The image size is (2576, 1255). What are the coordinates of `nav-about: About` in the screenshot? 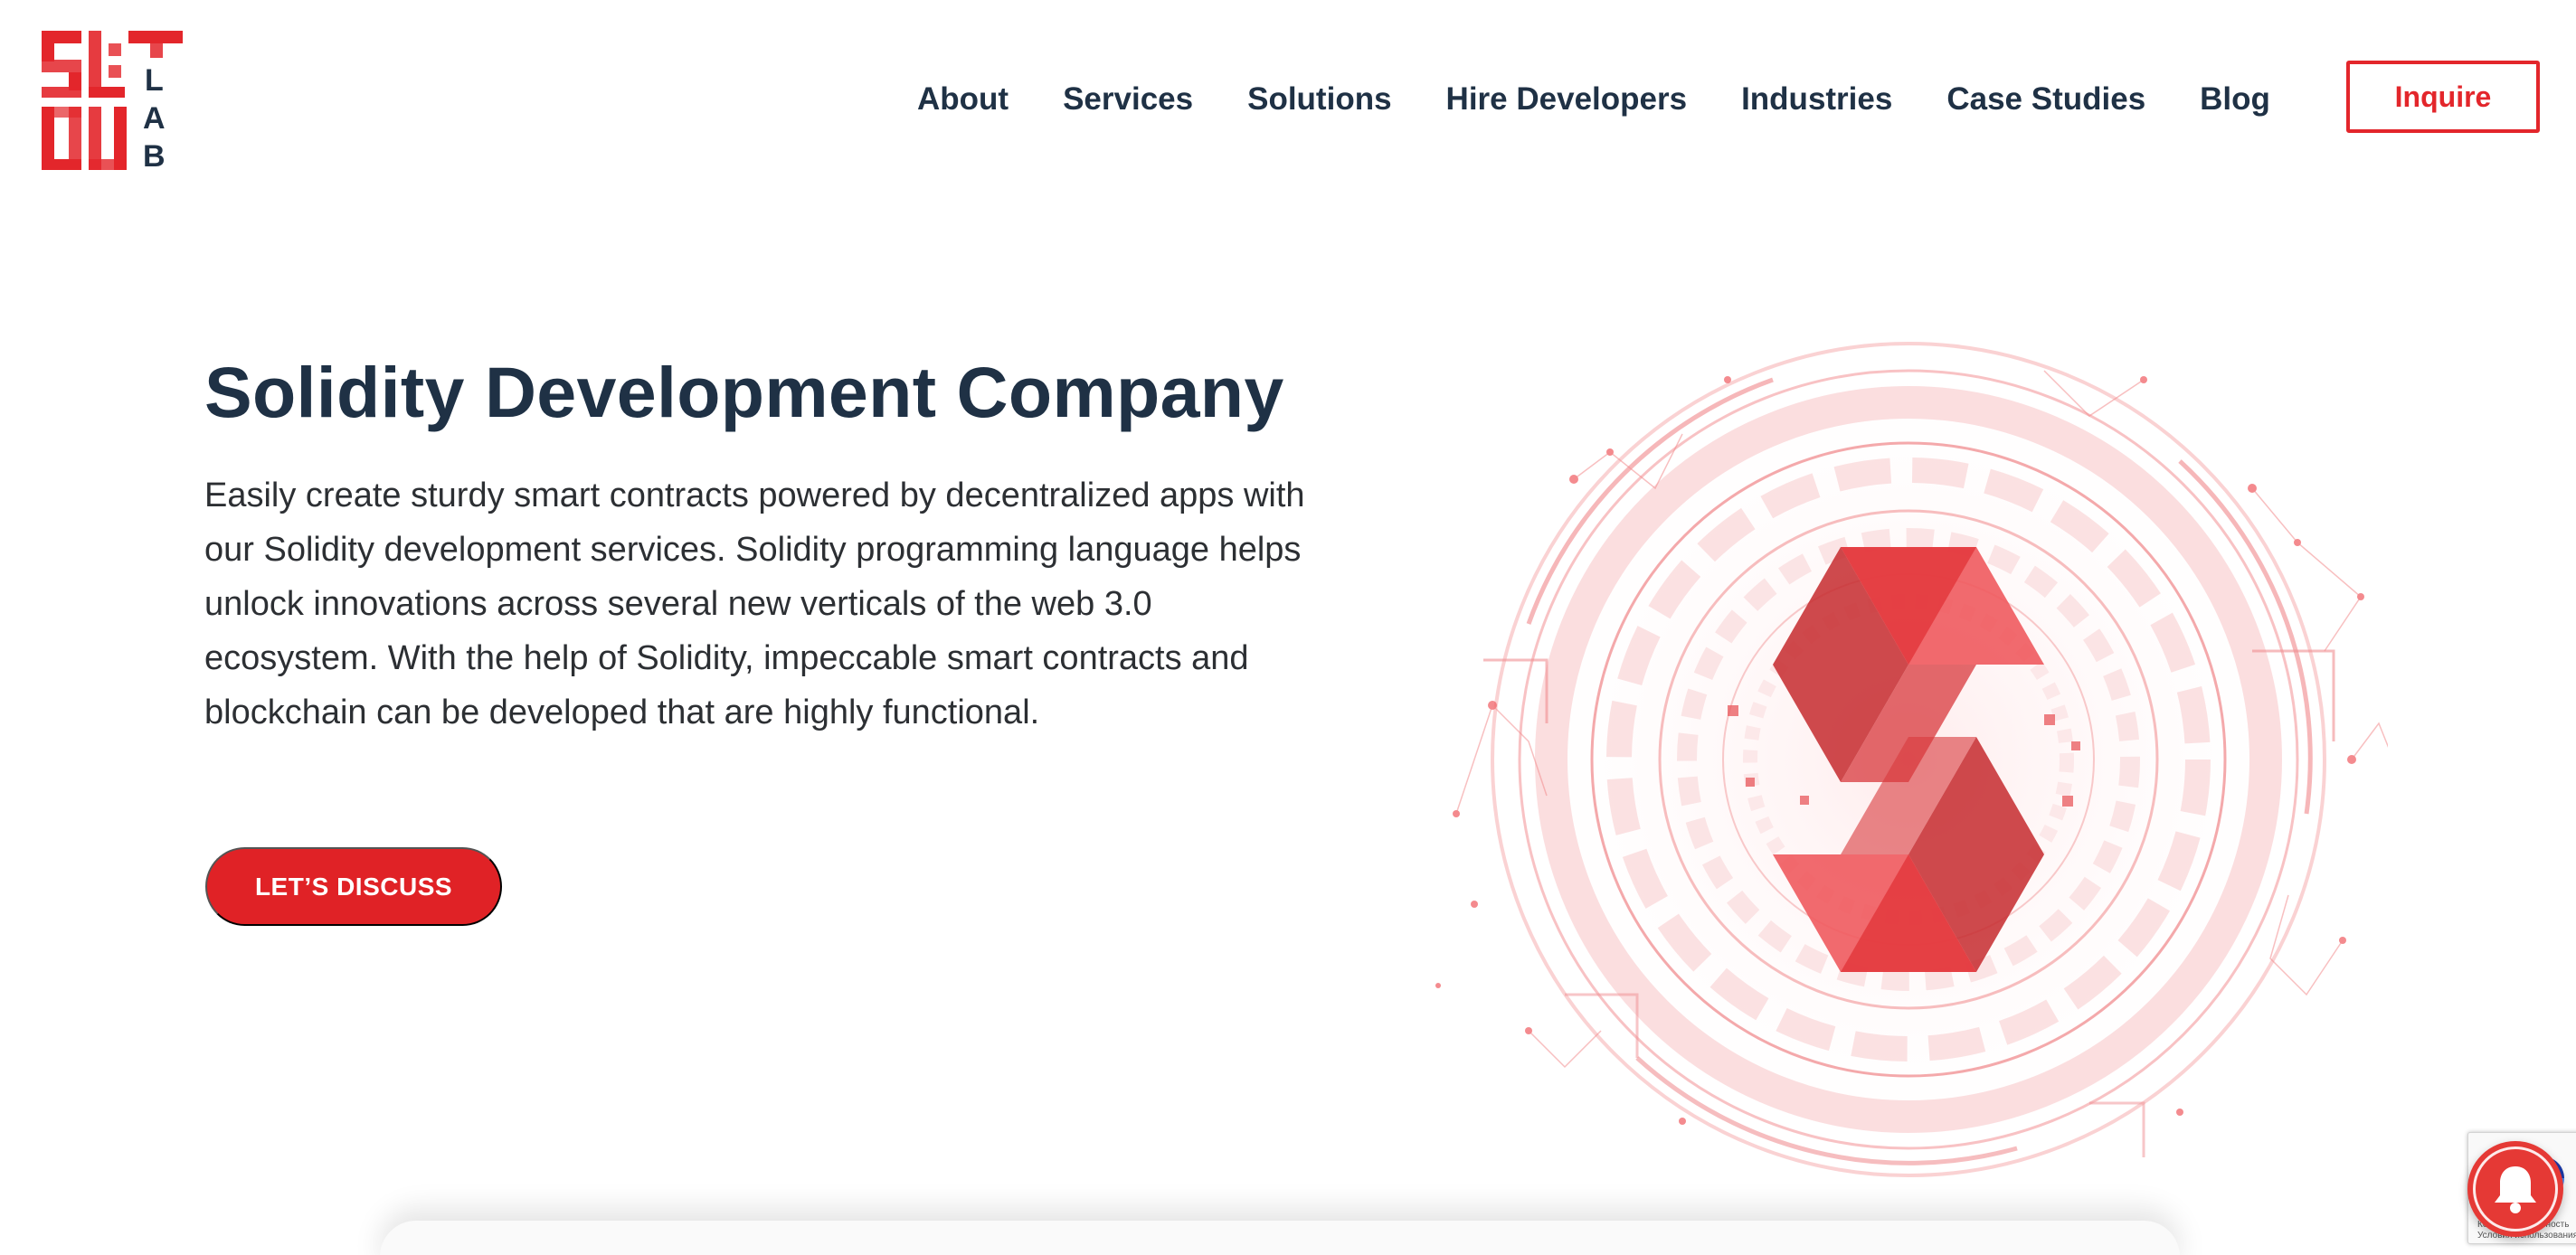 It's located at (963, 100).